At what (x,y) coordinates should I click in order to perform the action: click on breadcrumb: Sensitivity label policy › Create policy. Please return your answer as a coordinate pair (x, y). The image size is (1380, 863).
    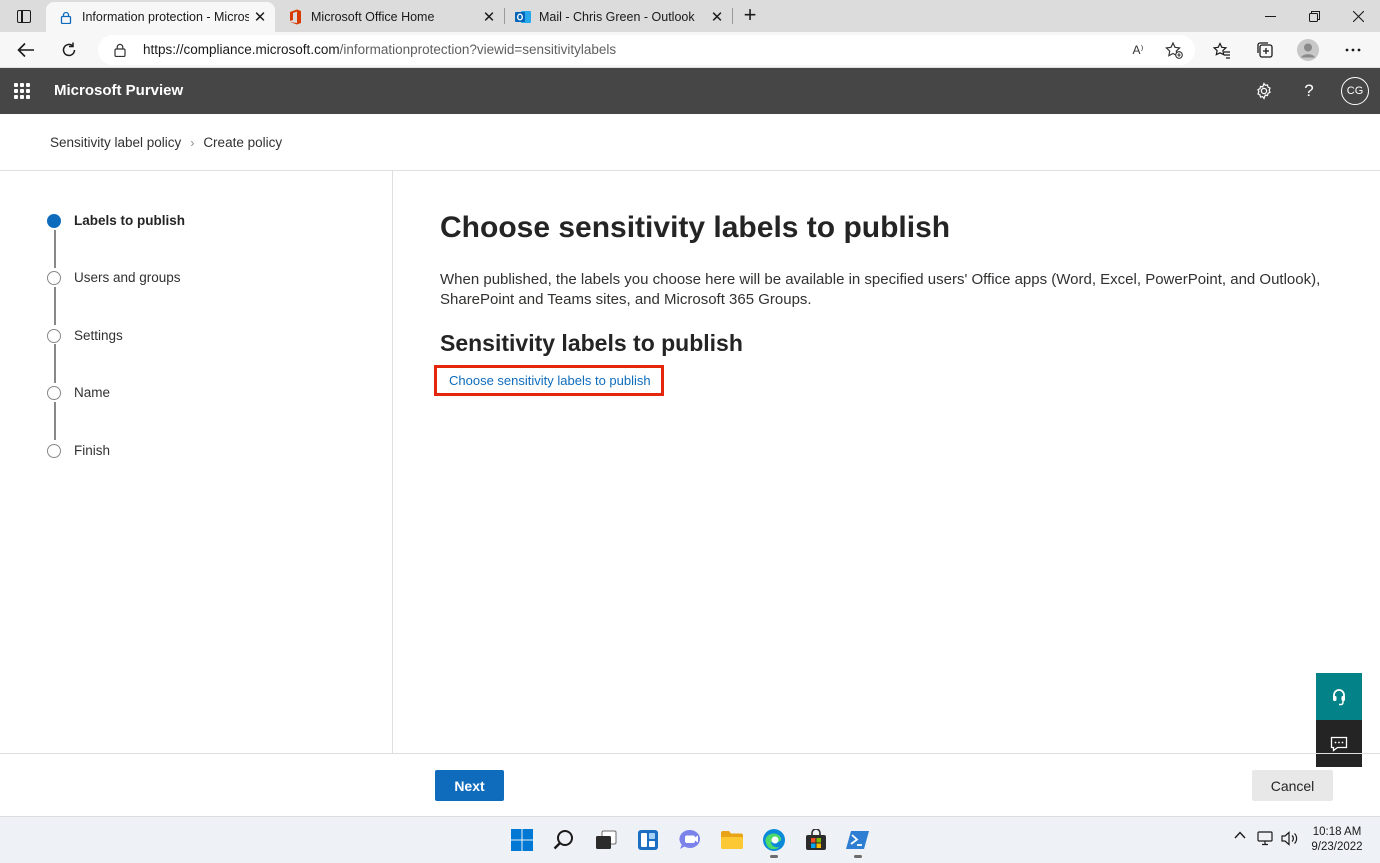
    Looking at the image, I should click on (166, 142).